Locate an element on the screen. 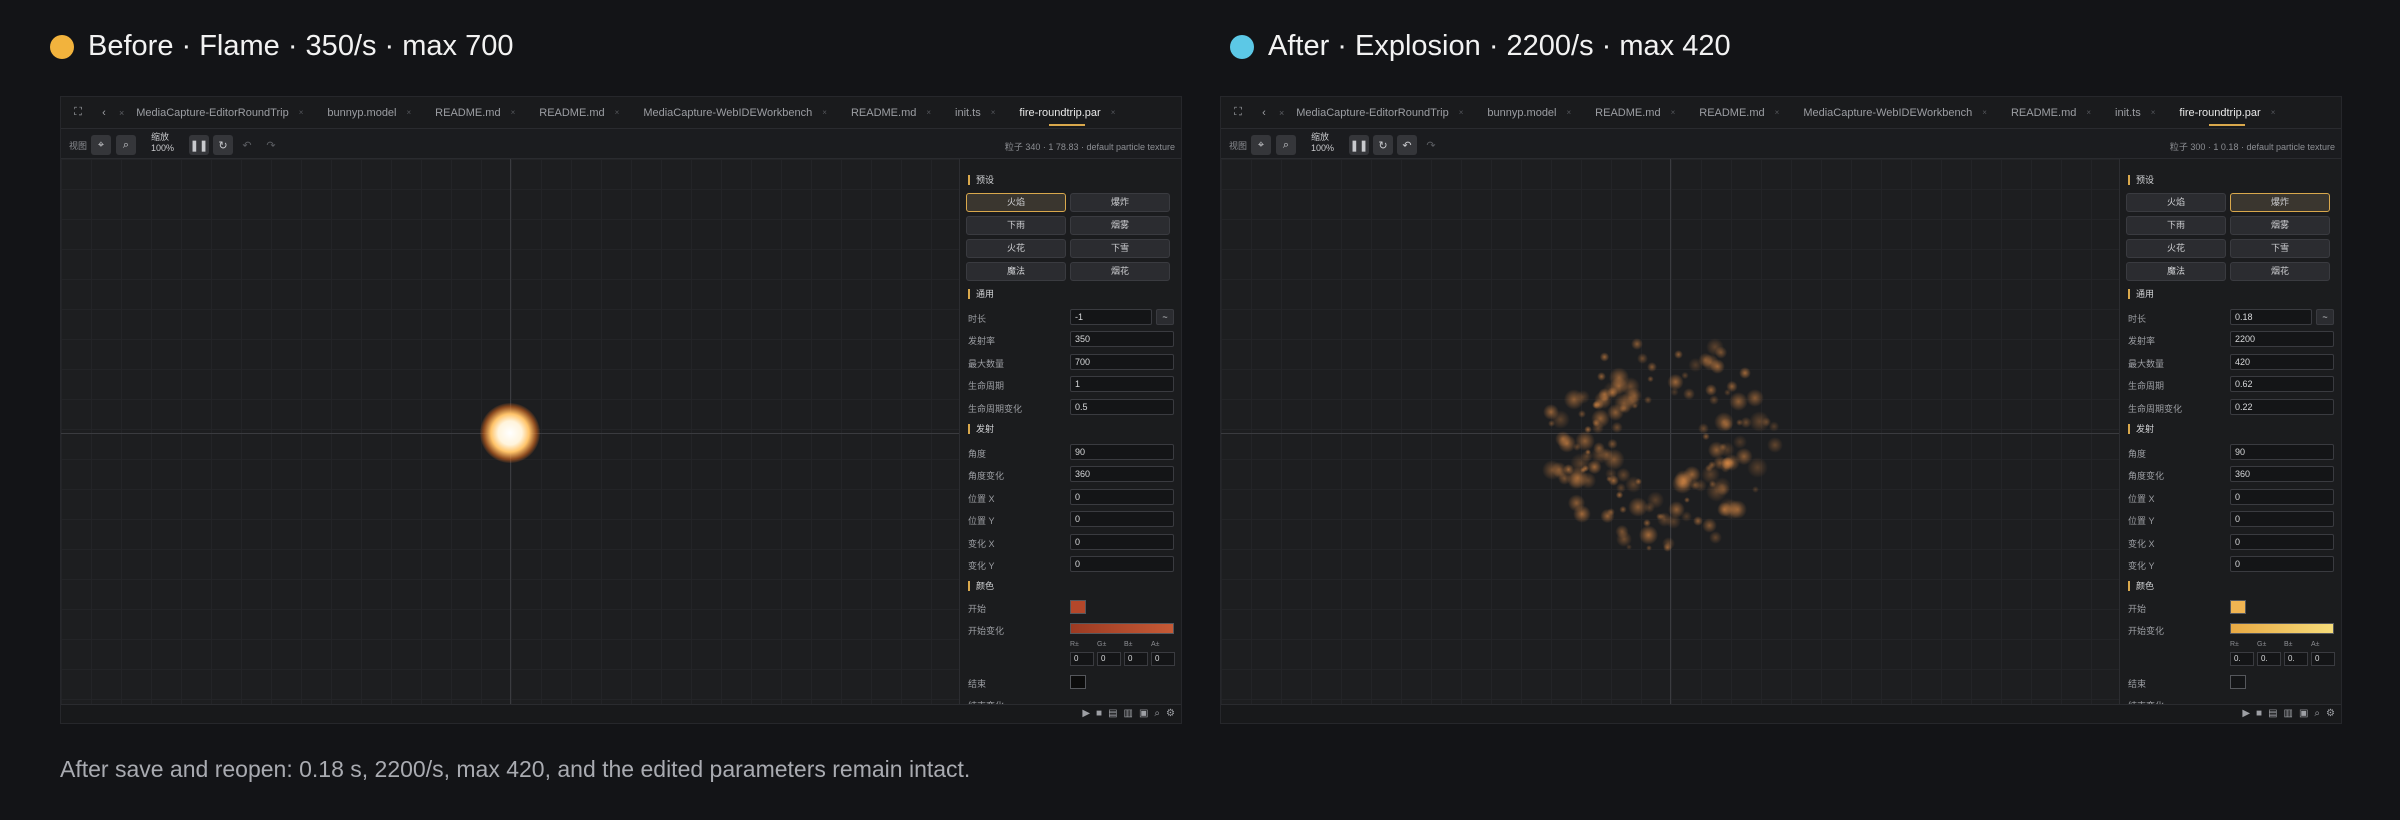  tab-5: README.md × is located at coordinates (891, 113).